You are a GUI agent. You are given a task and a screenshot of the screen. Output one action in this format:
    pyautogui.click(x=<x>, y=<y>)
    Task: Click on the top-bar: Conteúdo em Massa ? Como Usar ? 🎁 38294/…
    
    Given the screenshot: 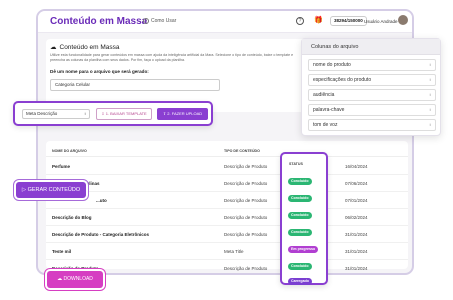 What is the action you would take?
    pyautogui.click(x=225, y=22)
    